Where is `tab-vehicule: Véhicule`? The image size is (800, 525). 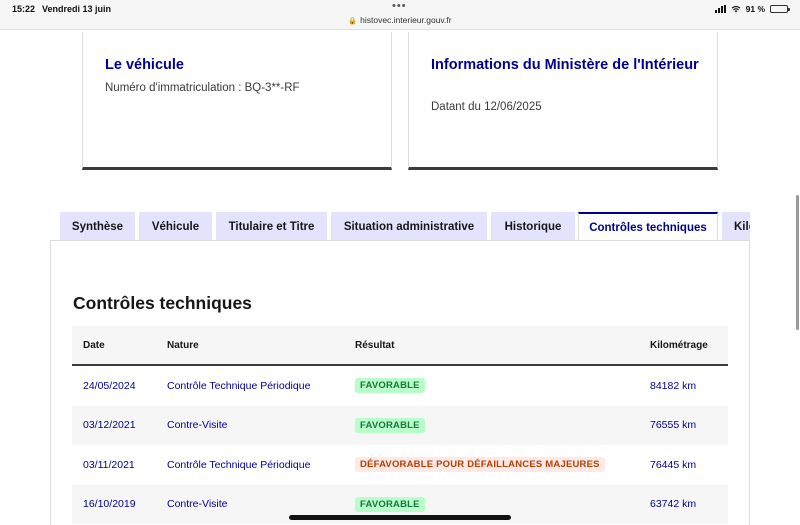 tab-vehicule: Véhicule is located at coordinates (175, 226).